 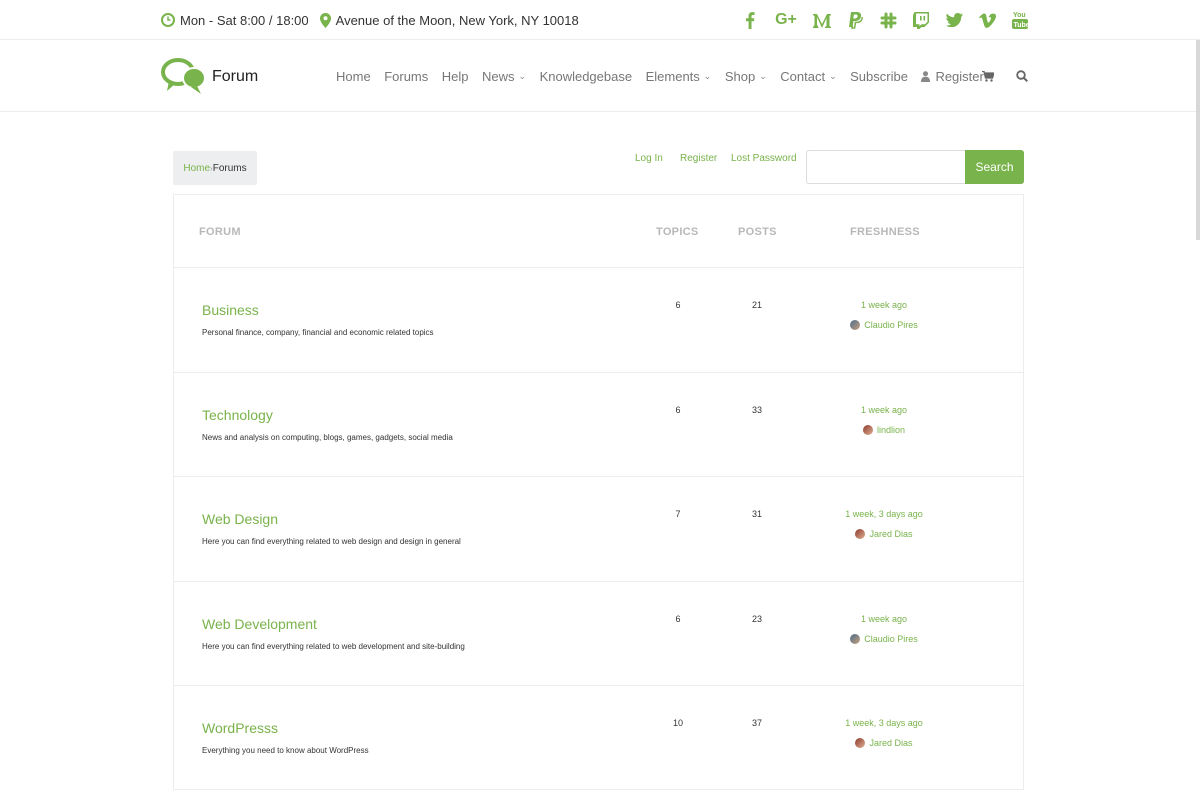 I want to click on nav-item-shop: Shop ⌄, so click(x=746, y=76).